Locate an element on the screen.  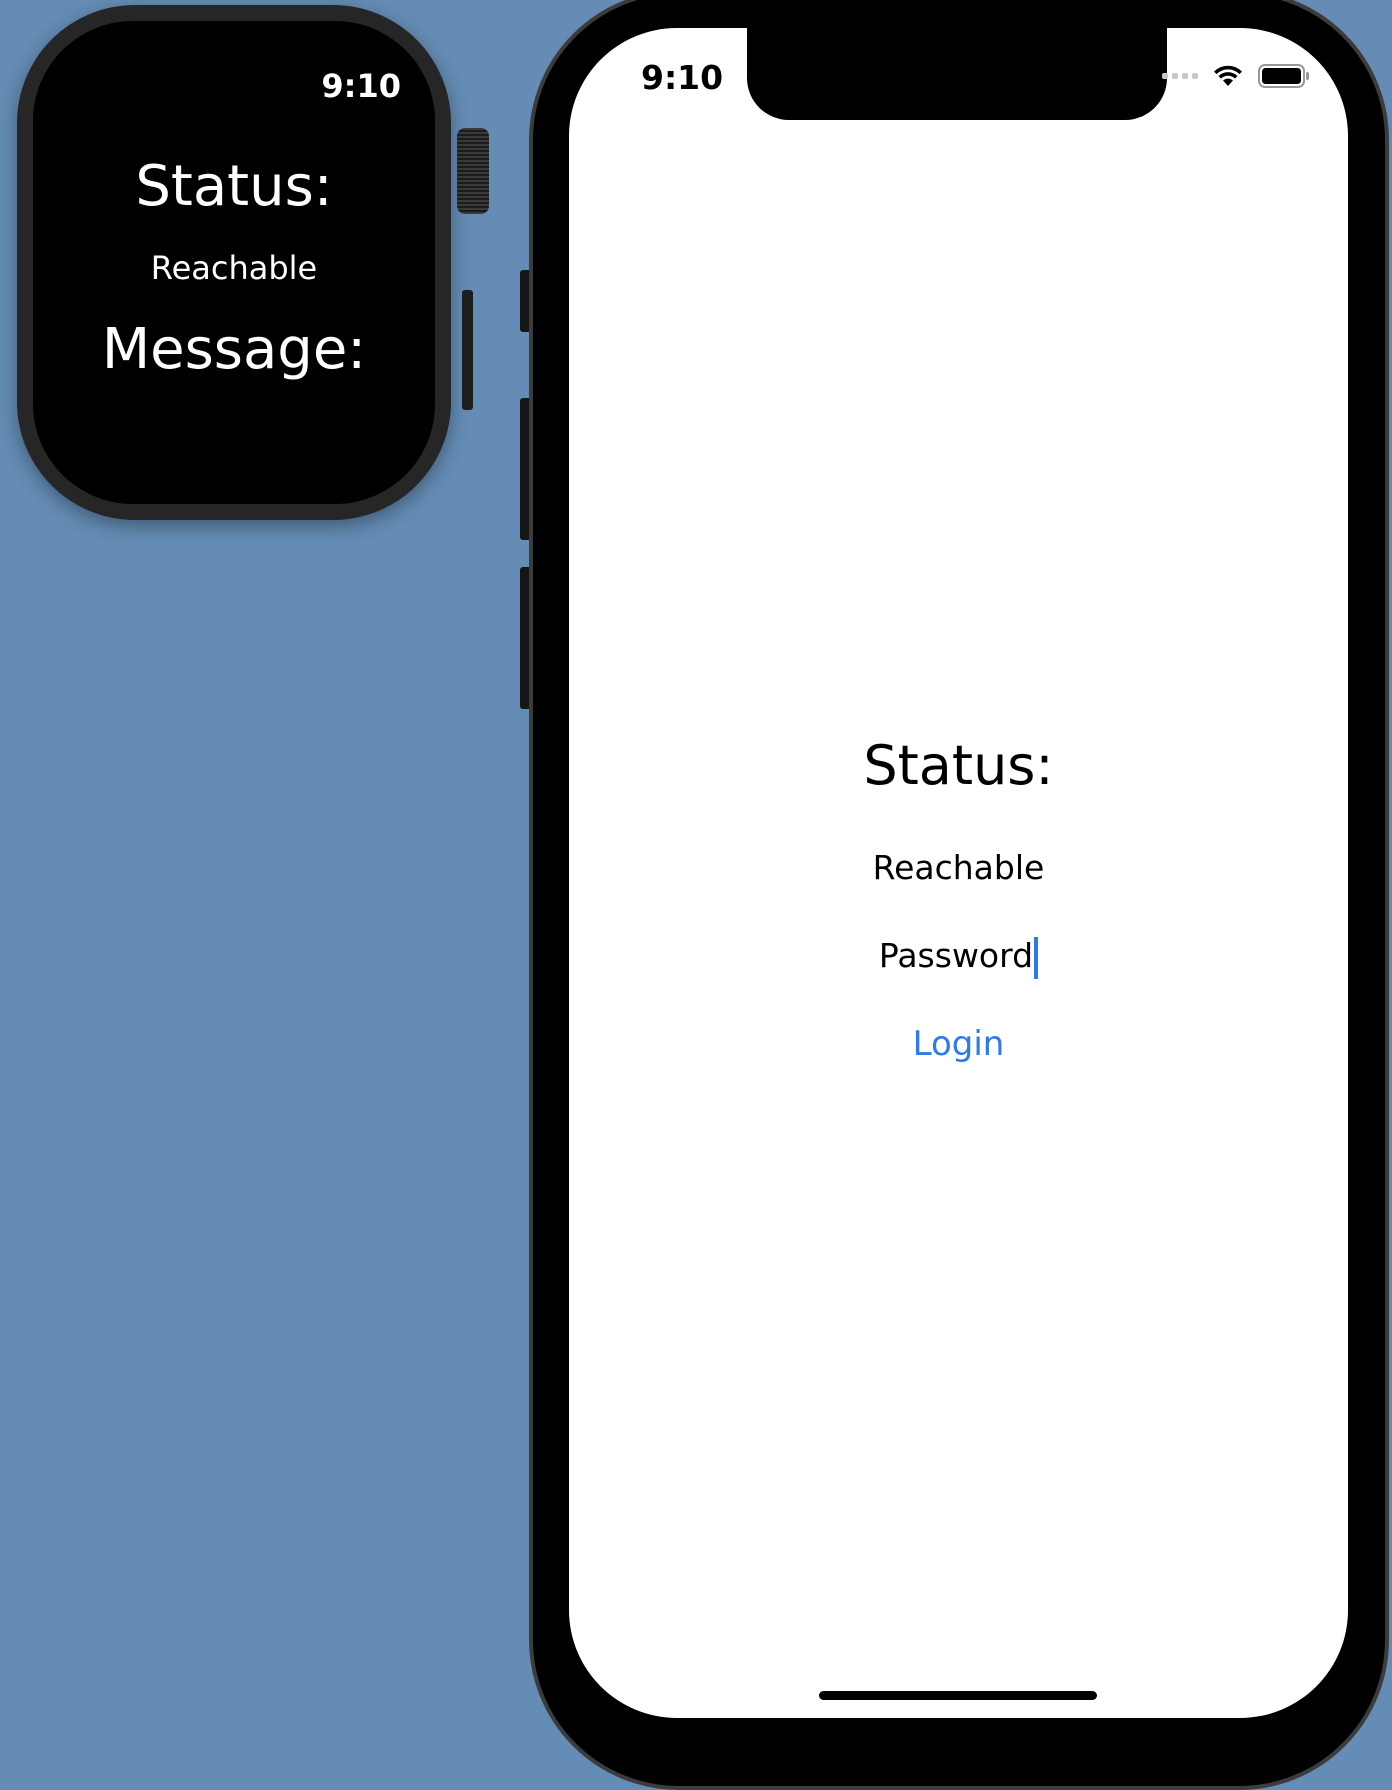
watch-message-title: Message: is located at coordinates (234, 349).